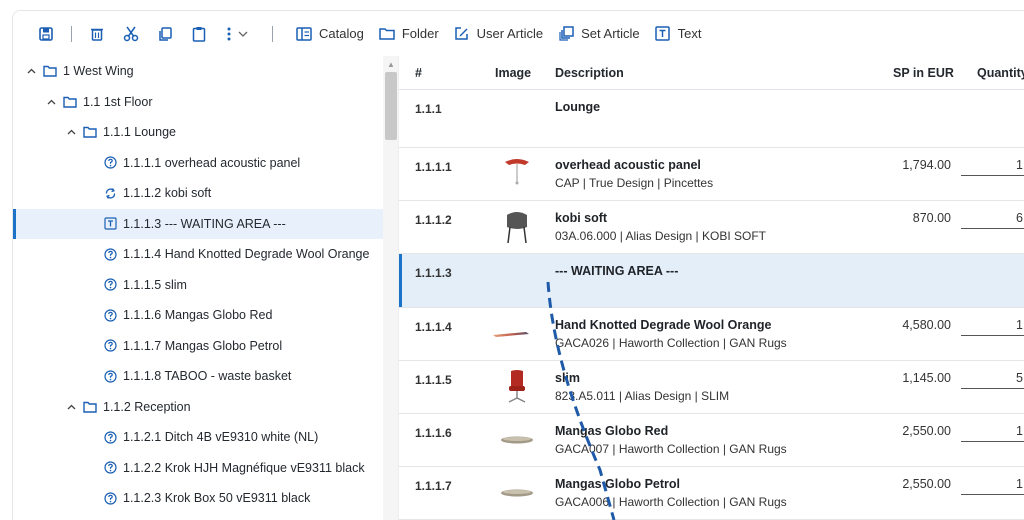 The height and width of the screenshot is (520, 1024). Describe the element at coordinates (931, 218) in the screenshot. I see `sales-price: 870.00` at that location.